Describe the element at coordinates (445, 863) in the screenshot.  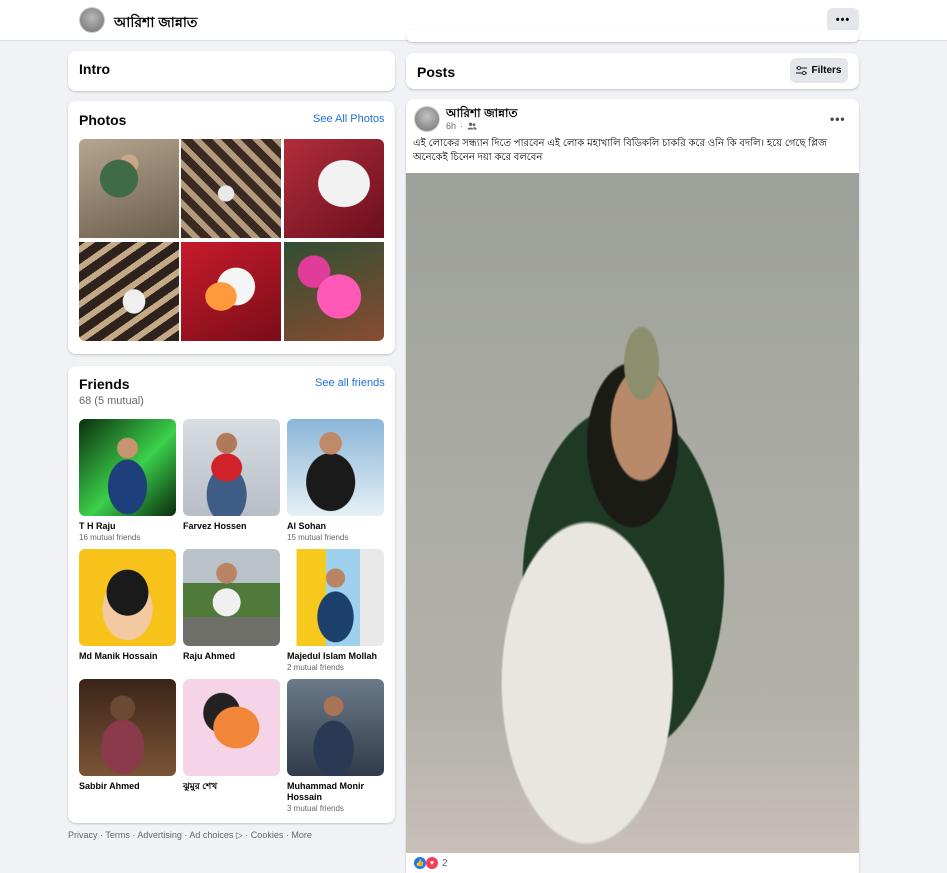
I see `reaction-count: 2` at that location.